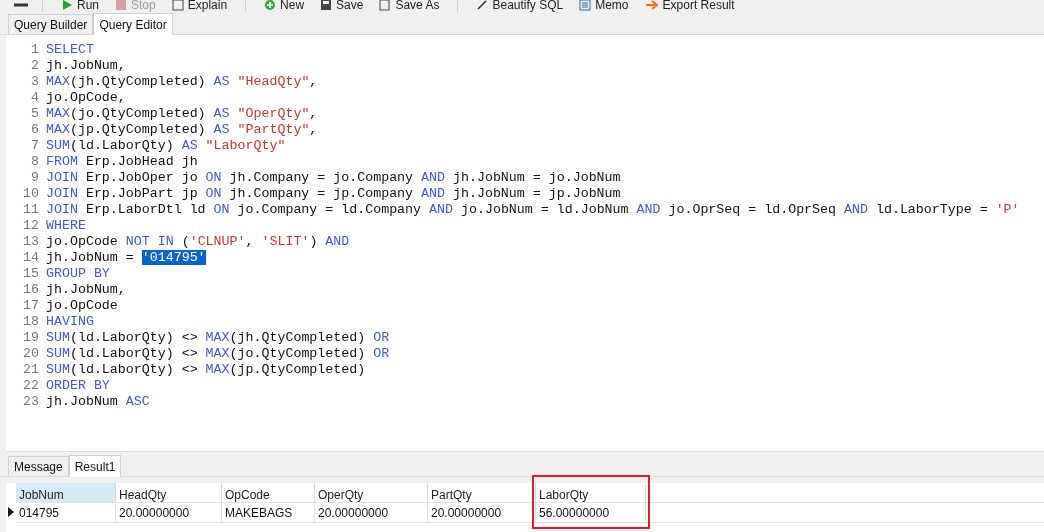 Image resolution: width=1044 pixels, height=532 pixels. What do you see at coordinates (31, 193) in the screenshot?
I see `line-number: 10` at bounding box center [31, 193].